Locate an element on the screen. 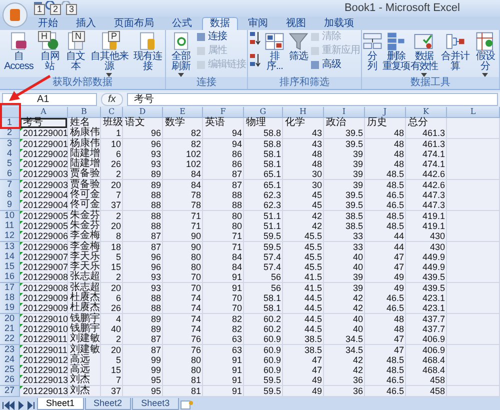 The width and height of the screenshot is (500, 410). keytip-tooltip: 3 is located at coordinates (72, 9).